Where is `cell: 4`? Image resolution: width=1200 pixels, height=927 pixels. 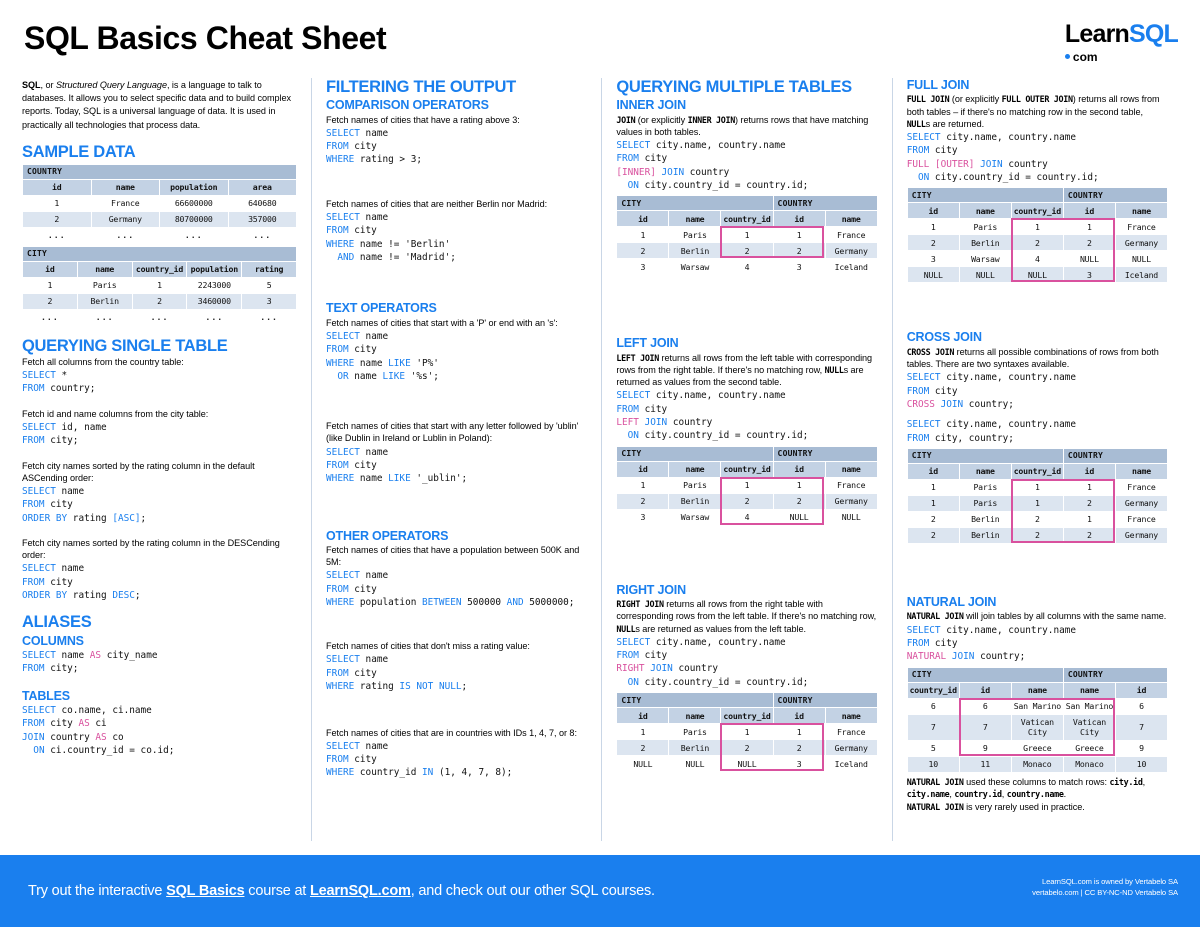 cell: 4 is located at coordinates (1037, 259).